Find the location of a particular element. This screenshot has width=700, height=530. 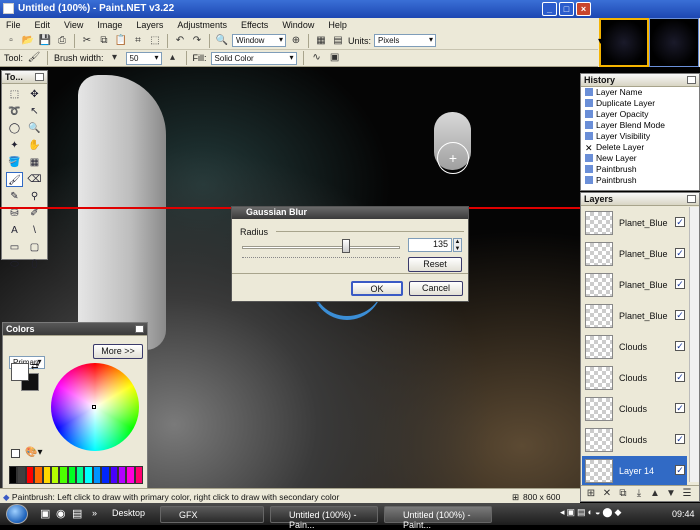

history-item: ✕ Delete Layer is located at coordinates (640, 147).